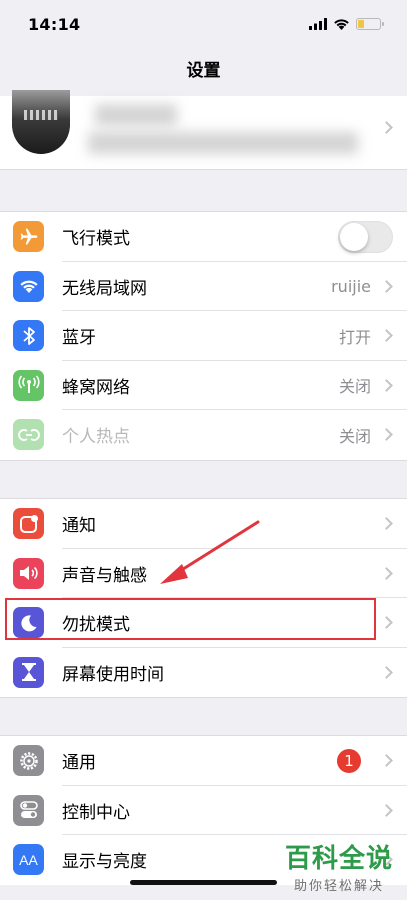 The image size is (407, 900). I want to click on blurred-name, so click(136, 115).